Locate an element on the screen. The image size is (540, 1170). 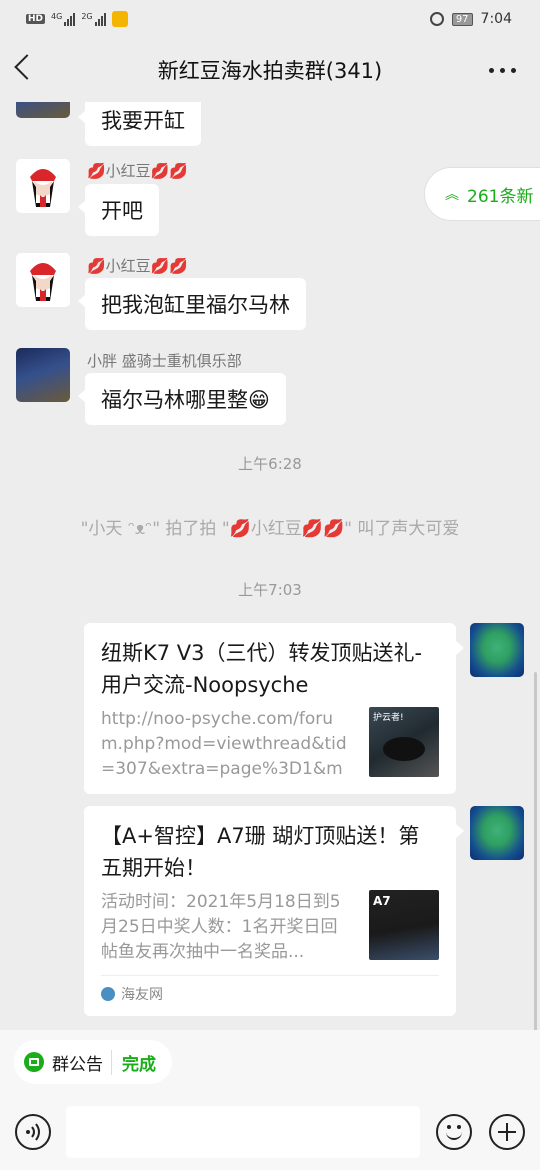
nav-bar: 新红豆海水拍卖群(341) is located at coordinates (270, 70).